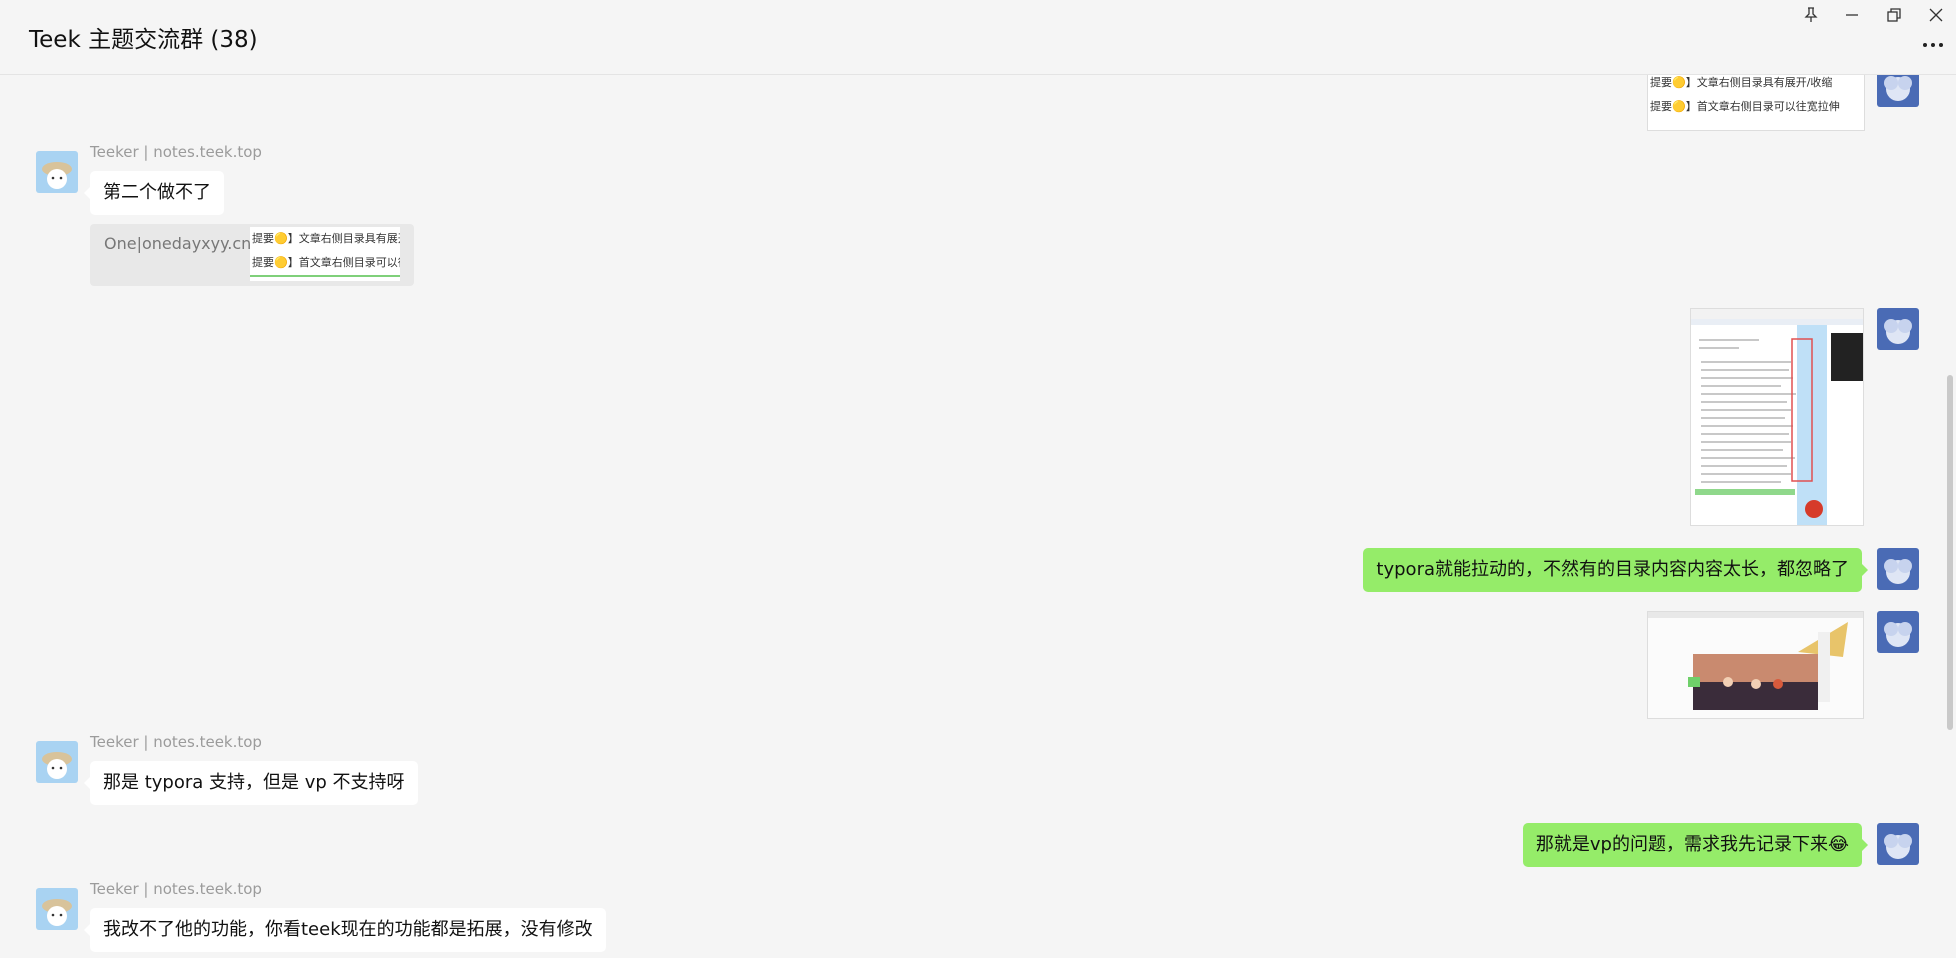 The height and width of the screenshot is (958, 1956). I want to click on quote-image: 提要🟡】文章右侧目录具有展开/收缩 提要🟡】首文章右侧目录可以往宽拉伸, so click(325, 254).